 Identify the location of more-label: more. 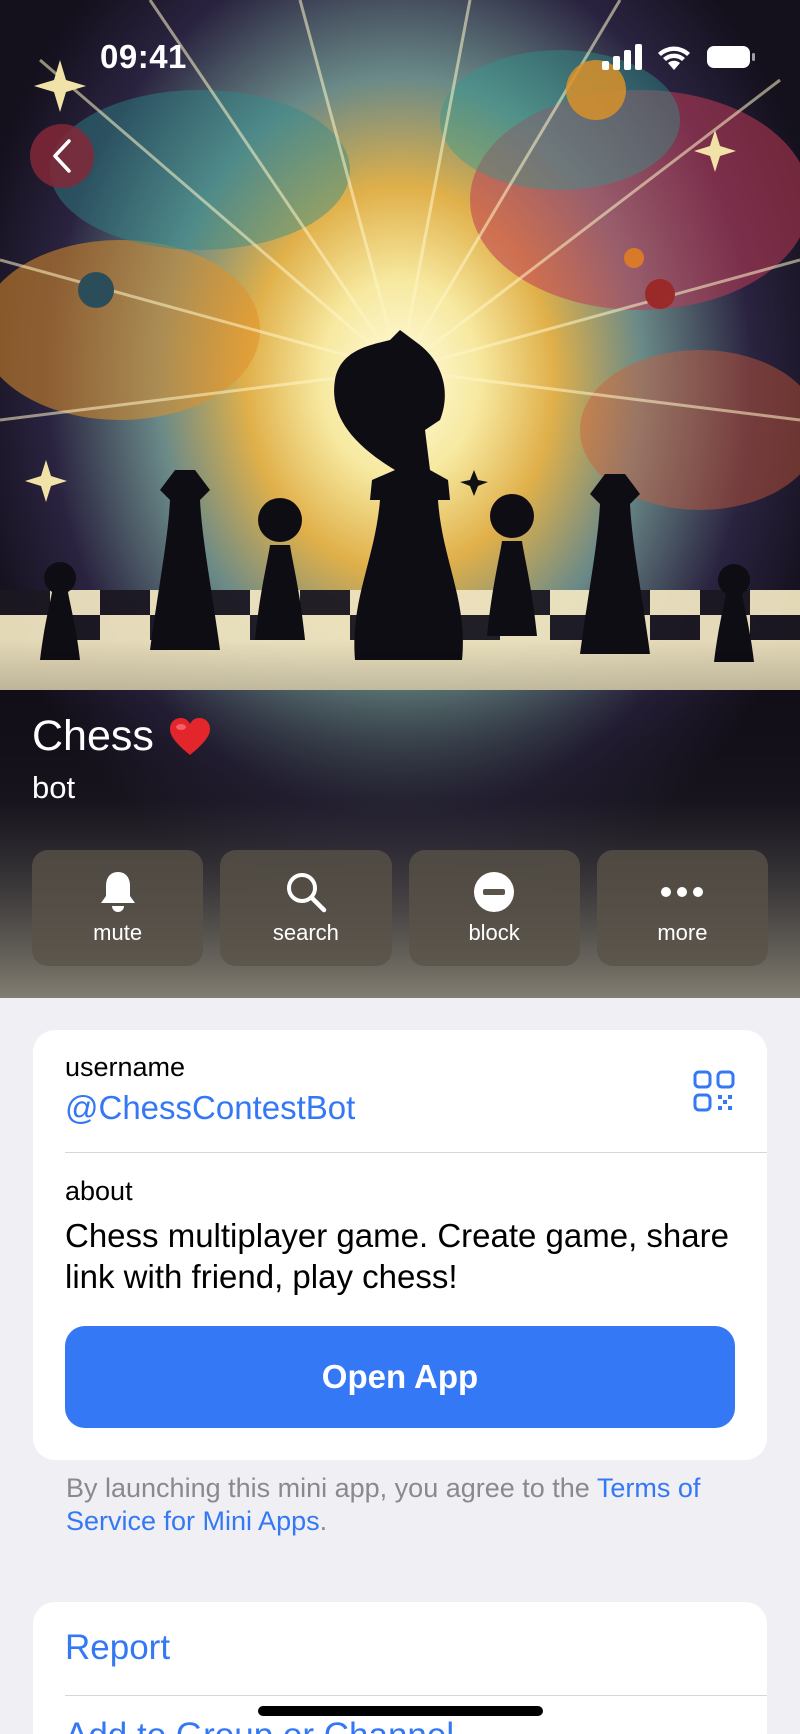
(682, 932).